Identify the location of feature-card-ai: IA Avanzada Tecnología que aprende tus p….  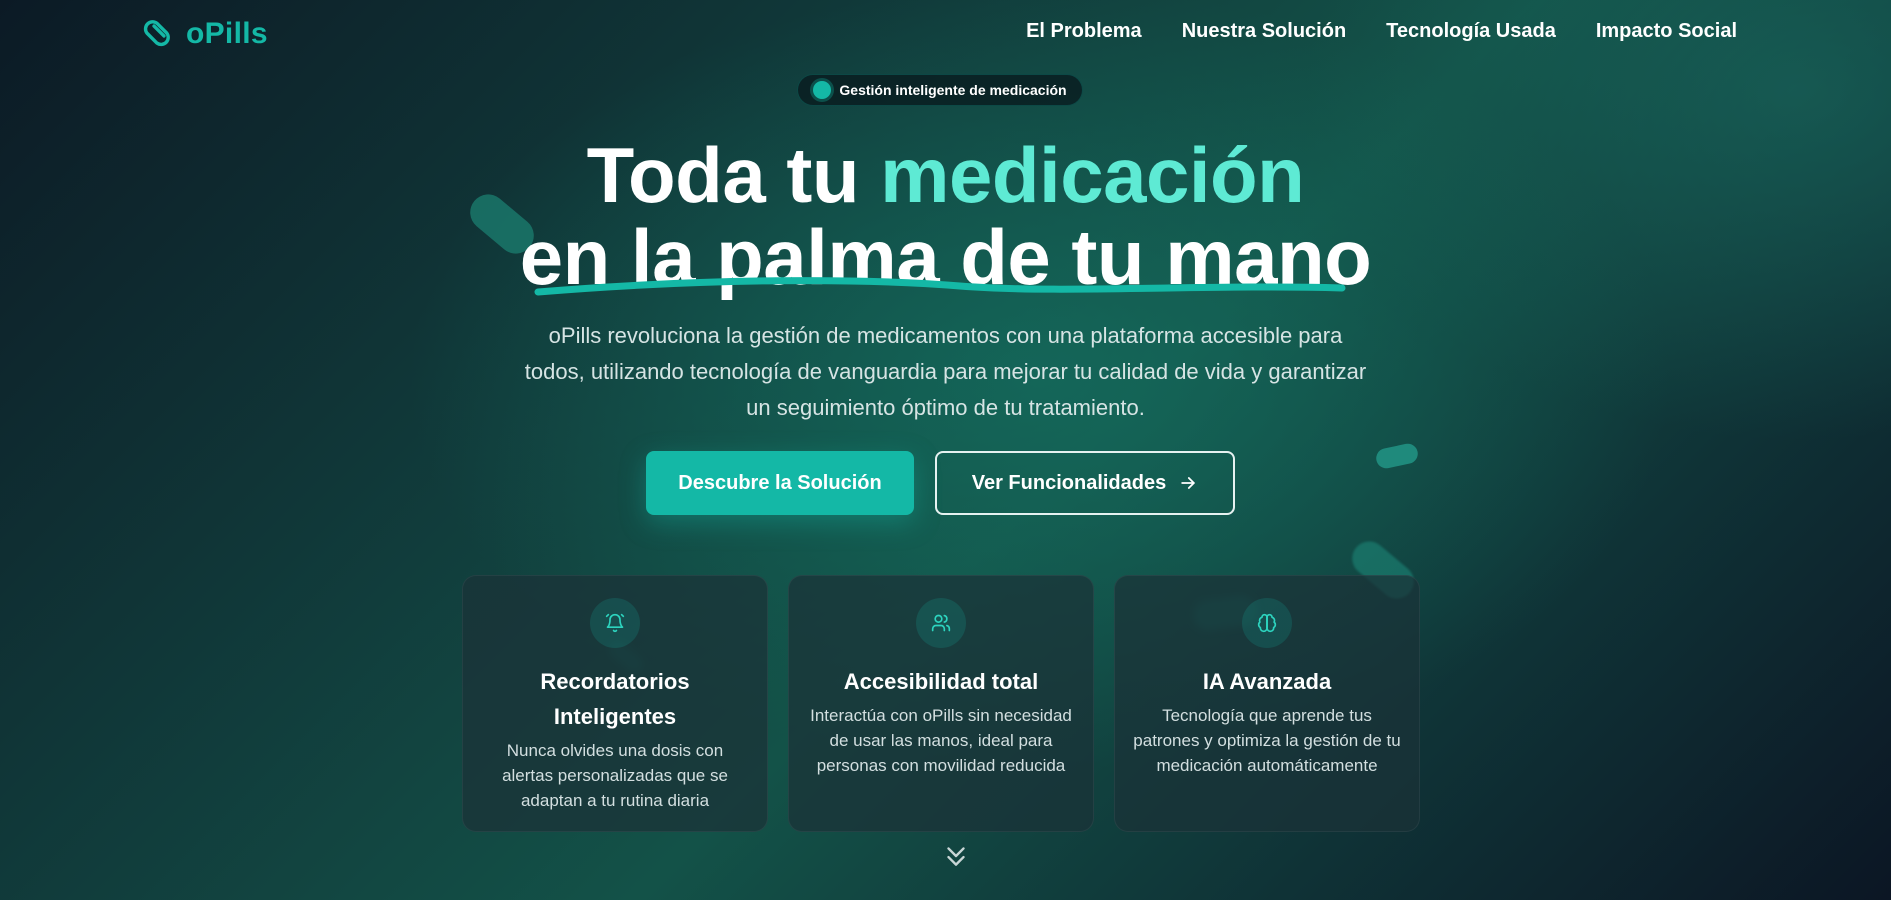
(1267, 703).